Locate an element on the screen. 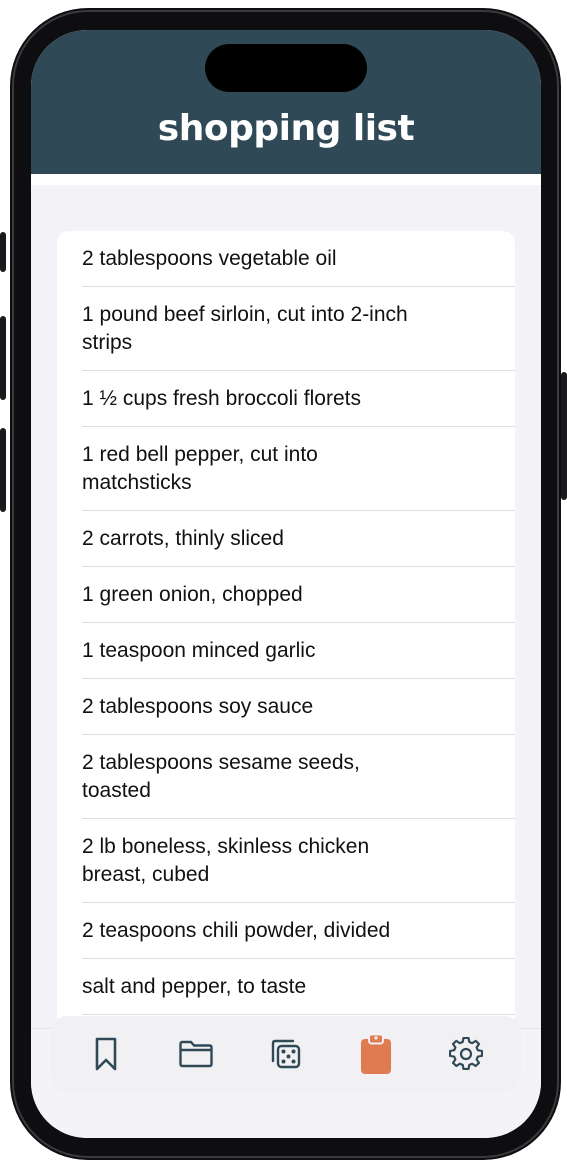 This screenshot has width=567, height=1166. list-item-text: 2 teaspoons chili powder, divided is located at coordinates (236, 930).